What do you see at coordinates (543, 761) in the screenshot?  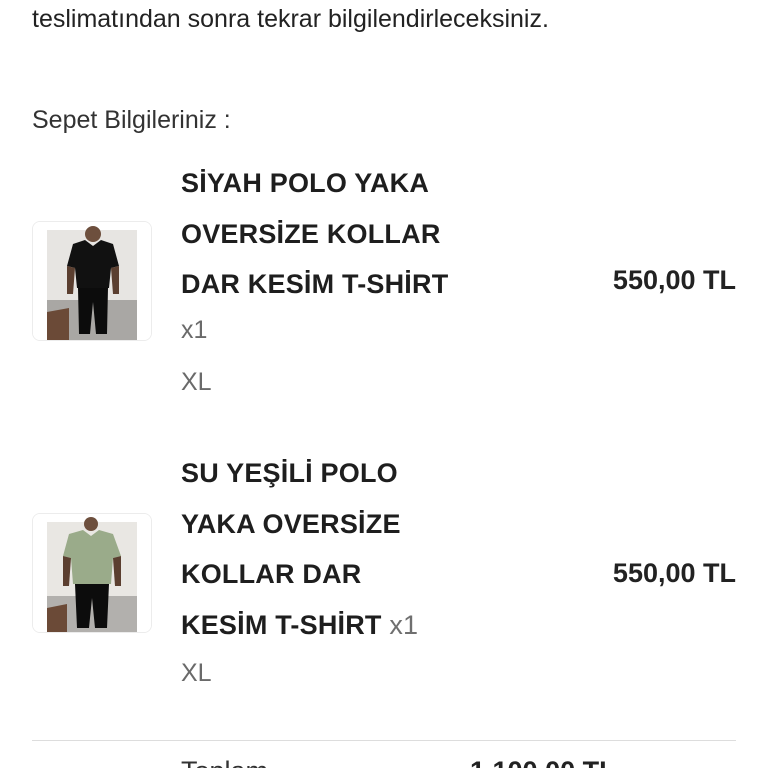 I see `total-value: 1.100,00 TL` at bounding box center [543, 761].